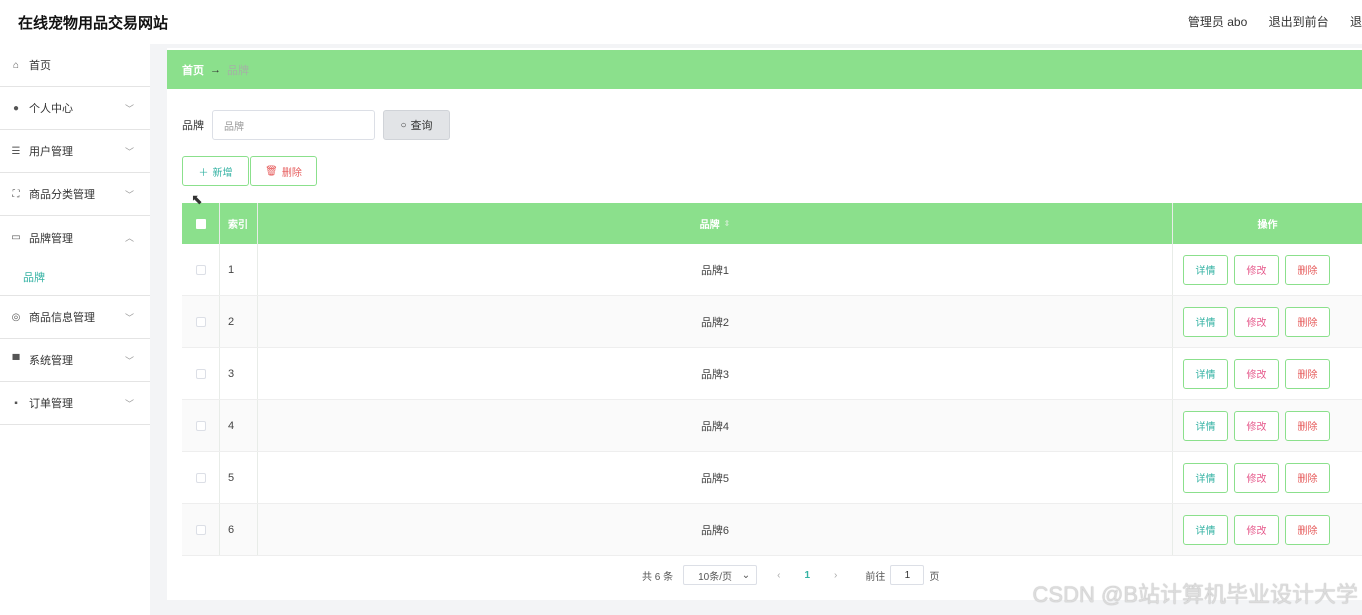 The width and height of the screenshot is (1362, 615). What do you see at coordinates (16, 108) in the screenshot?
I see `user-icon: ●` at bounding box center [16, 108].